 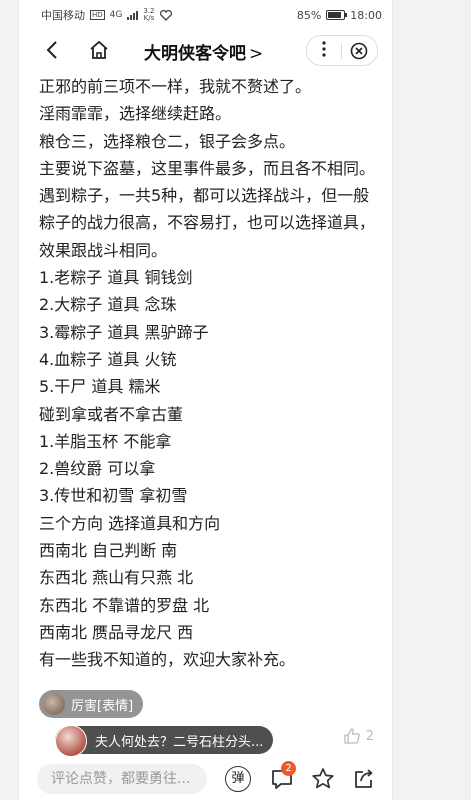 What do you see at coordinates (108, 359) in the screenshot?
I see `post-line: 4.血粽子 道具 火铳` at bounding box center [108, 359].